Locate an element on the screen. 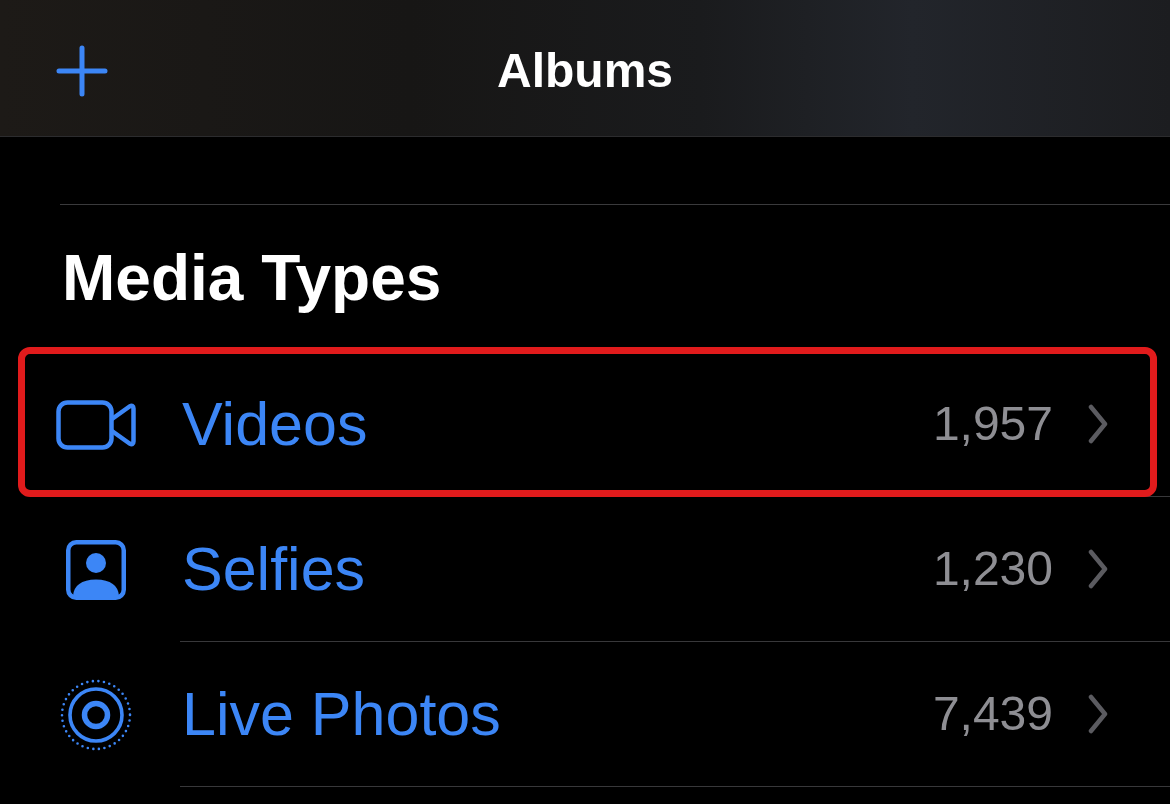 Image resolution: width=1170 pixels, height=804 pixels. person-portrait-icon is located at coordinates (96, 569).